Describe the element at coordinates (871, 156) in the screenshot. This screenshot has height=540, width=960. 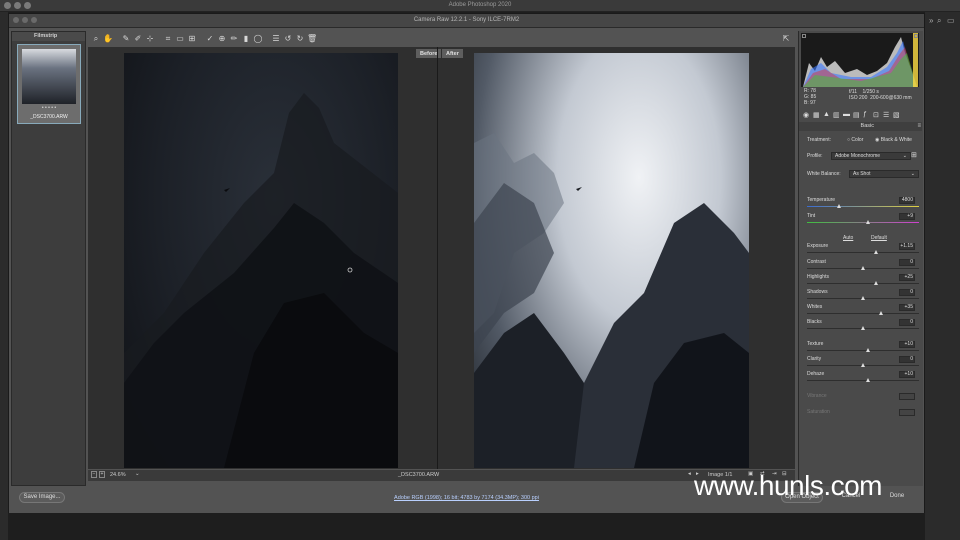
I see `profile-dropdown: Adobe Monochrome ⌄` at that location.